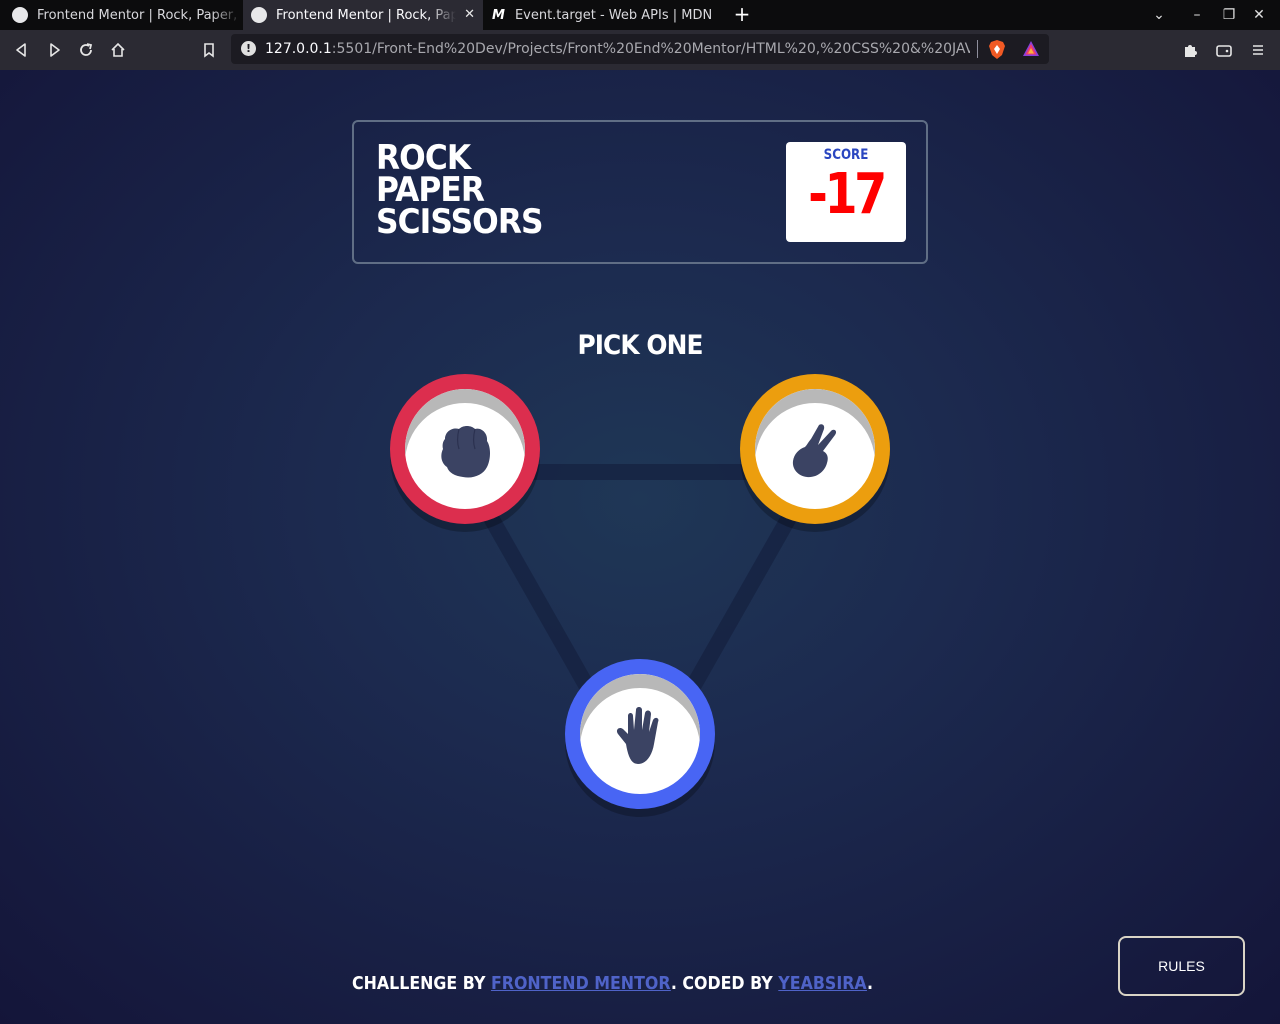 This screenshot has width=1280, height=1024. Describe the element at coordinates (742, 14) in the screenshot. I see `new-tab-button: +` at that location.